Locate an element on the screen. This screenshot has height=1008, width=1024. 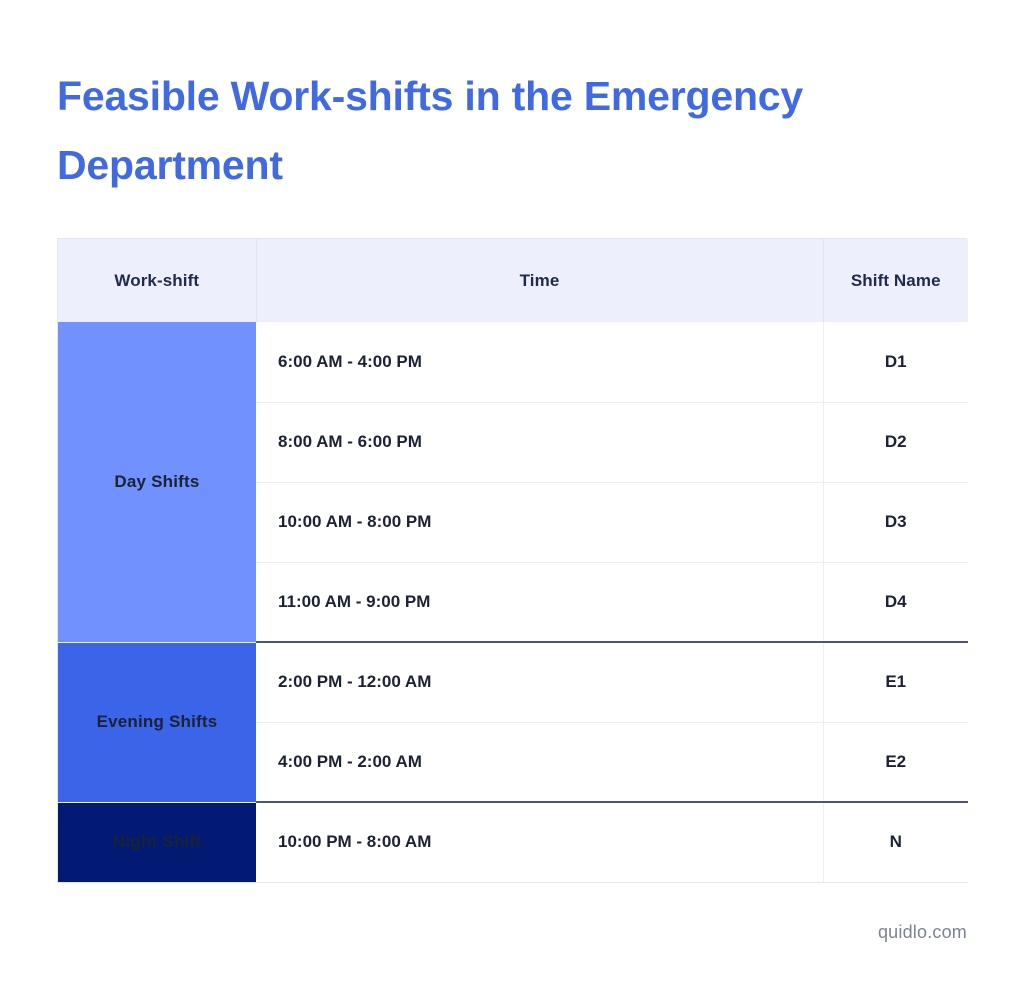
table-row: Night Shift 10:00 PM - 8:00 AM N is located at coordinates (513, 842).